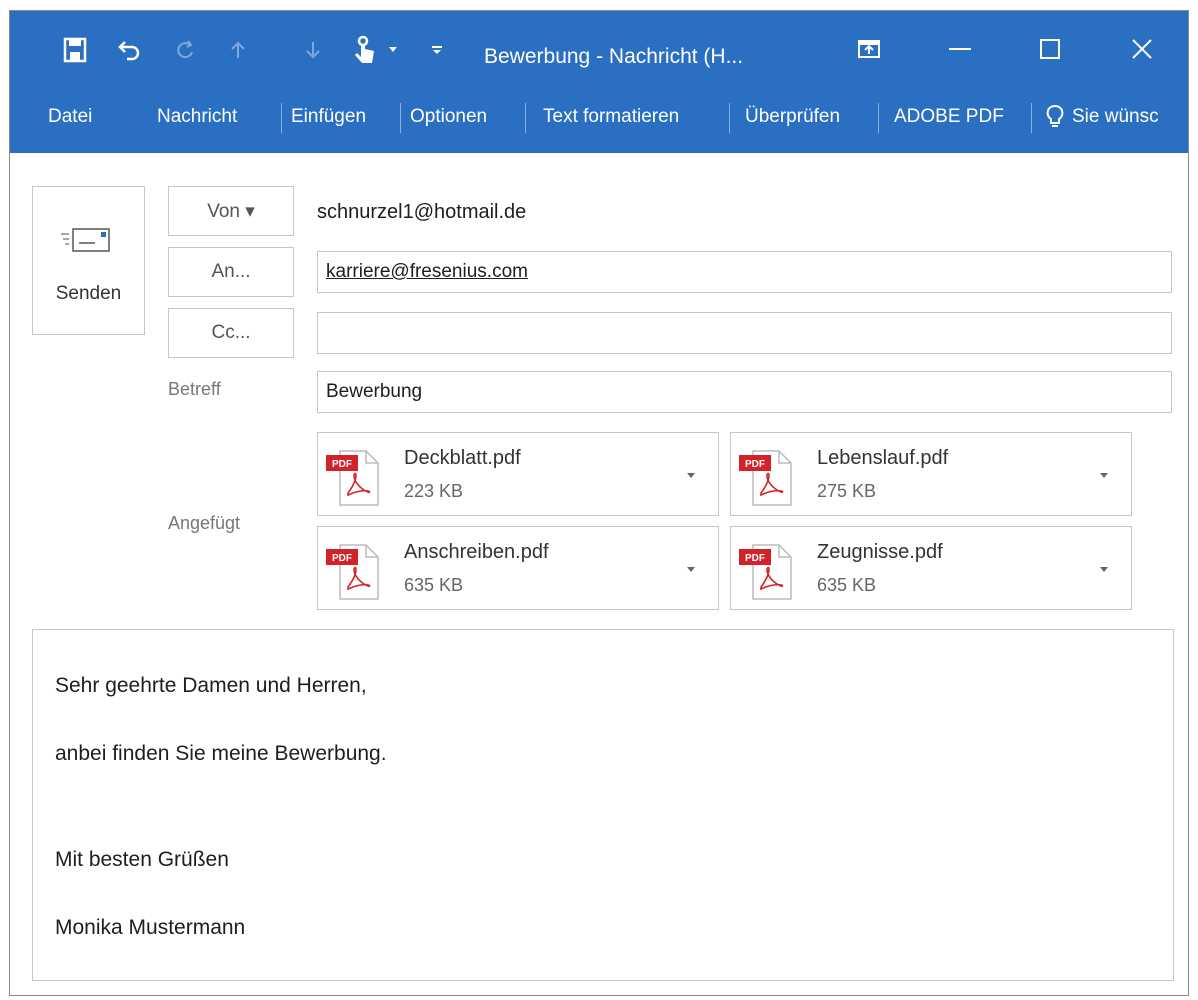 The image size is (1198, 1000). Describe the element at coordinates (393, 50) in the screenshot. I see `dropdown-arrow-icon` at that location.